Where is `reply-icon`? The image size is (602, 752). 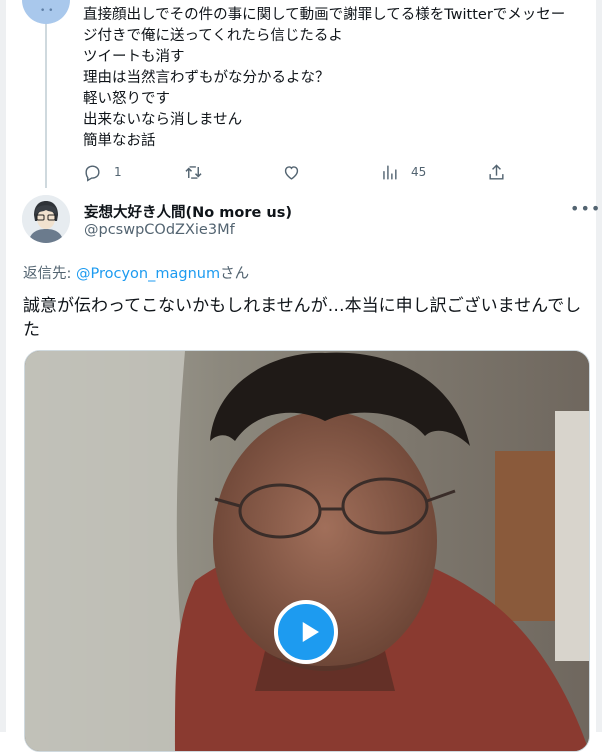
reply-icon is located at coordinates (92, 173).